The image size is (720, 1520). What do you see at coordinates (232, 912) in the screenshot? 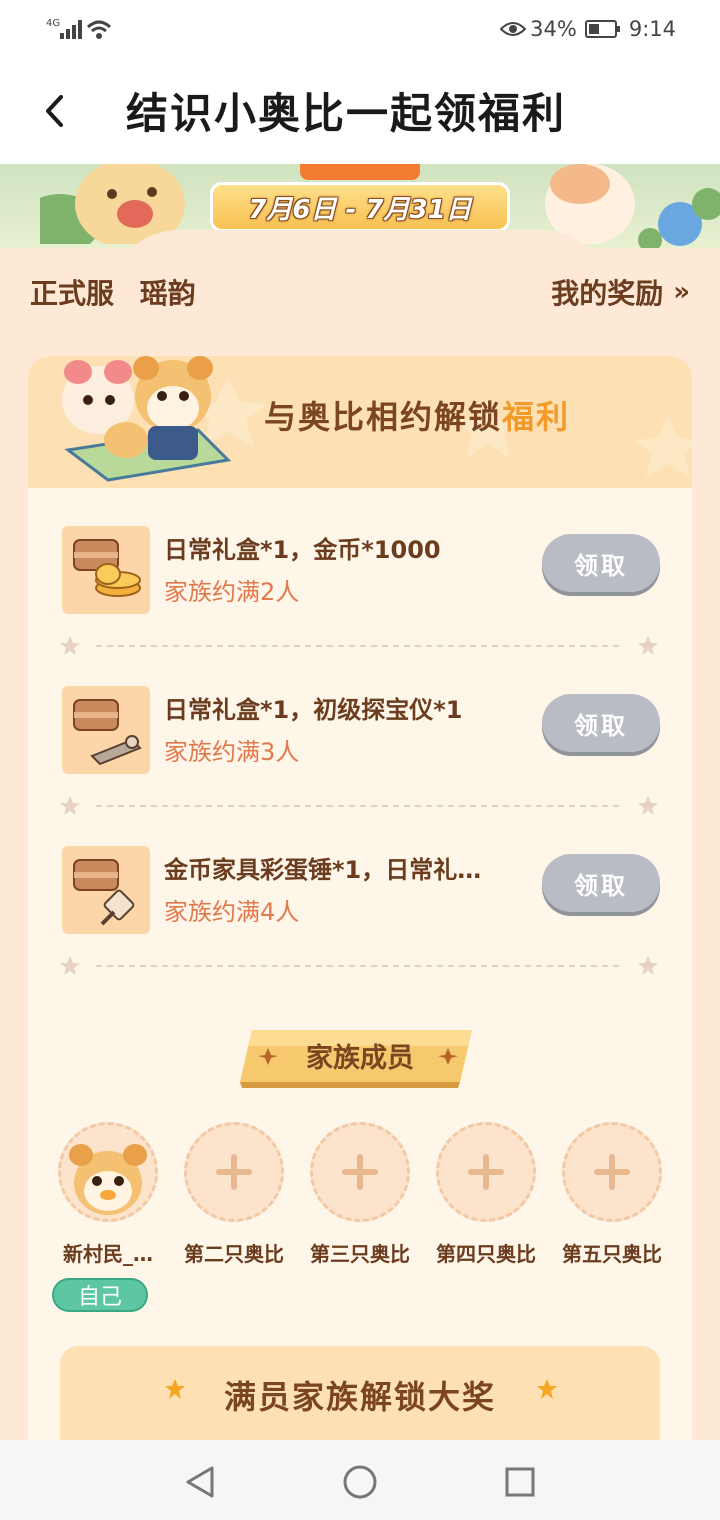
I see `reward-condition: 家族约满4人` at bounding box center [232, 912].